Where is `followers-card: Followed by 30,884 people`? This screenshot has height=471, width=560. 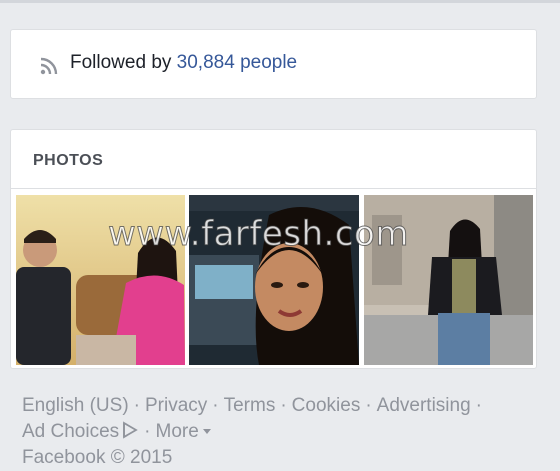
followers-card: Followed by 30,884 people is located at coordinates (273, 64).